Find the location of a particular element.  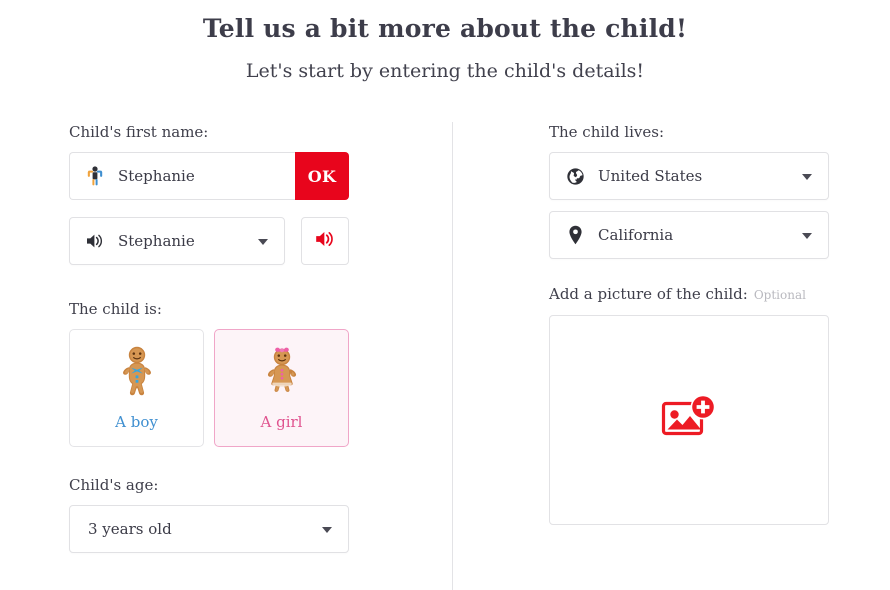

gender-options: A boy A girl is located at coordinates (219, 388).